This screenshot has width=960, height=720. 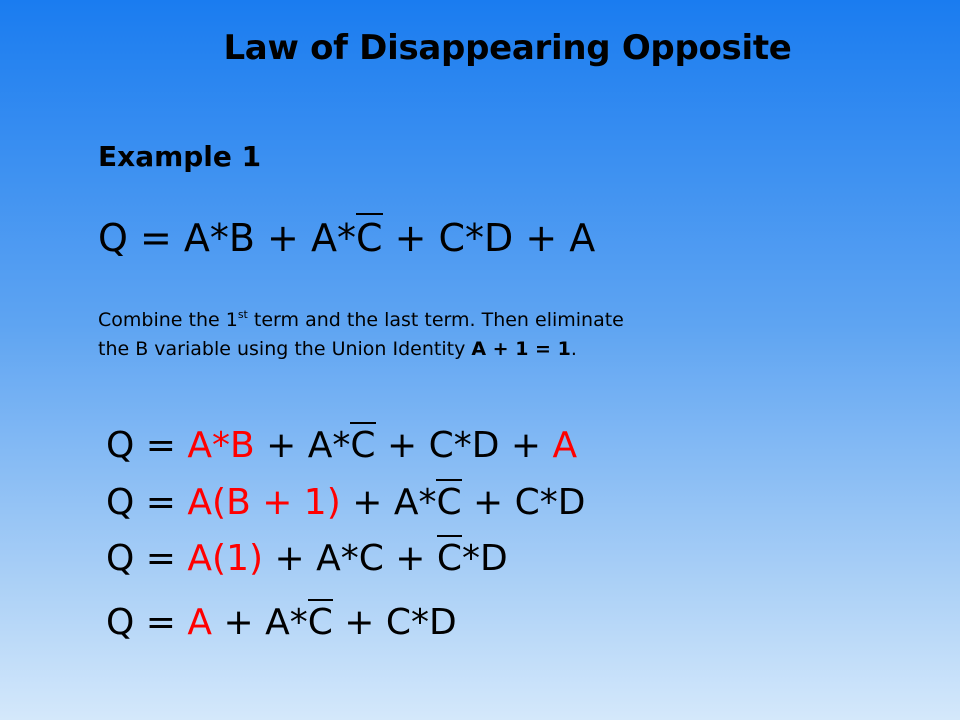 What do you see at coordinates (180, 156) in the screenshot?
I see `example-label: Example 1` at bounding box center [180, 156].